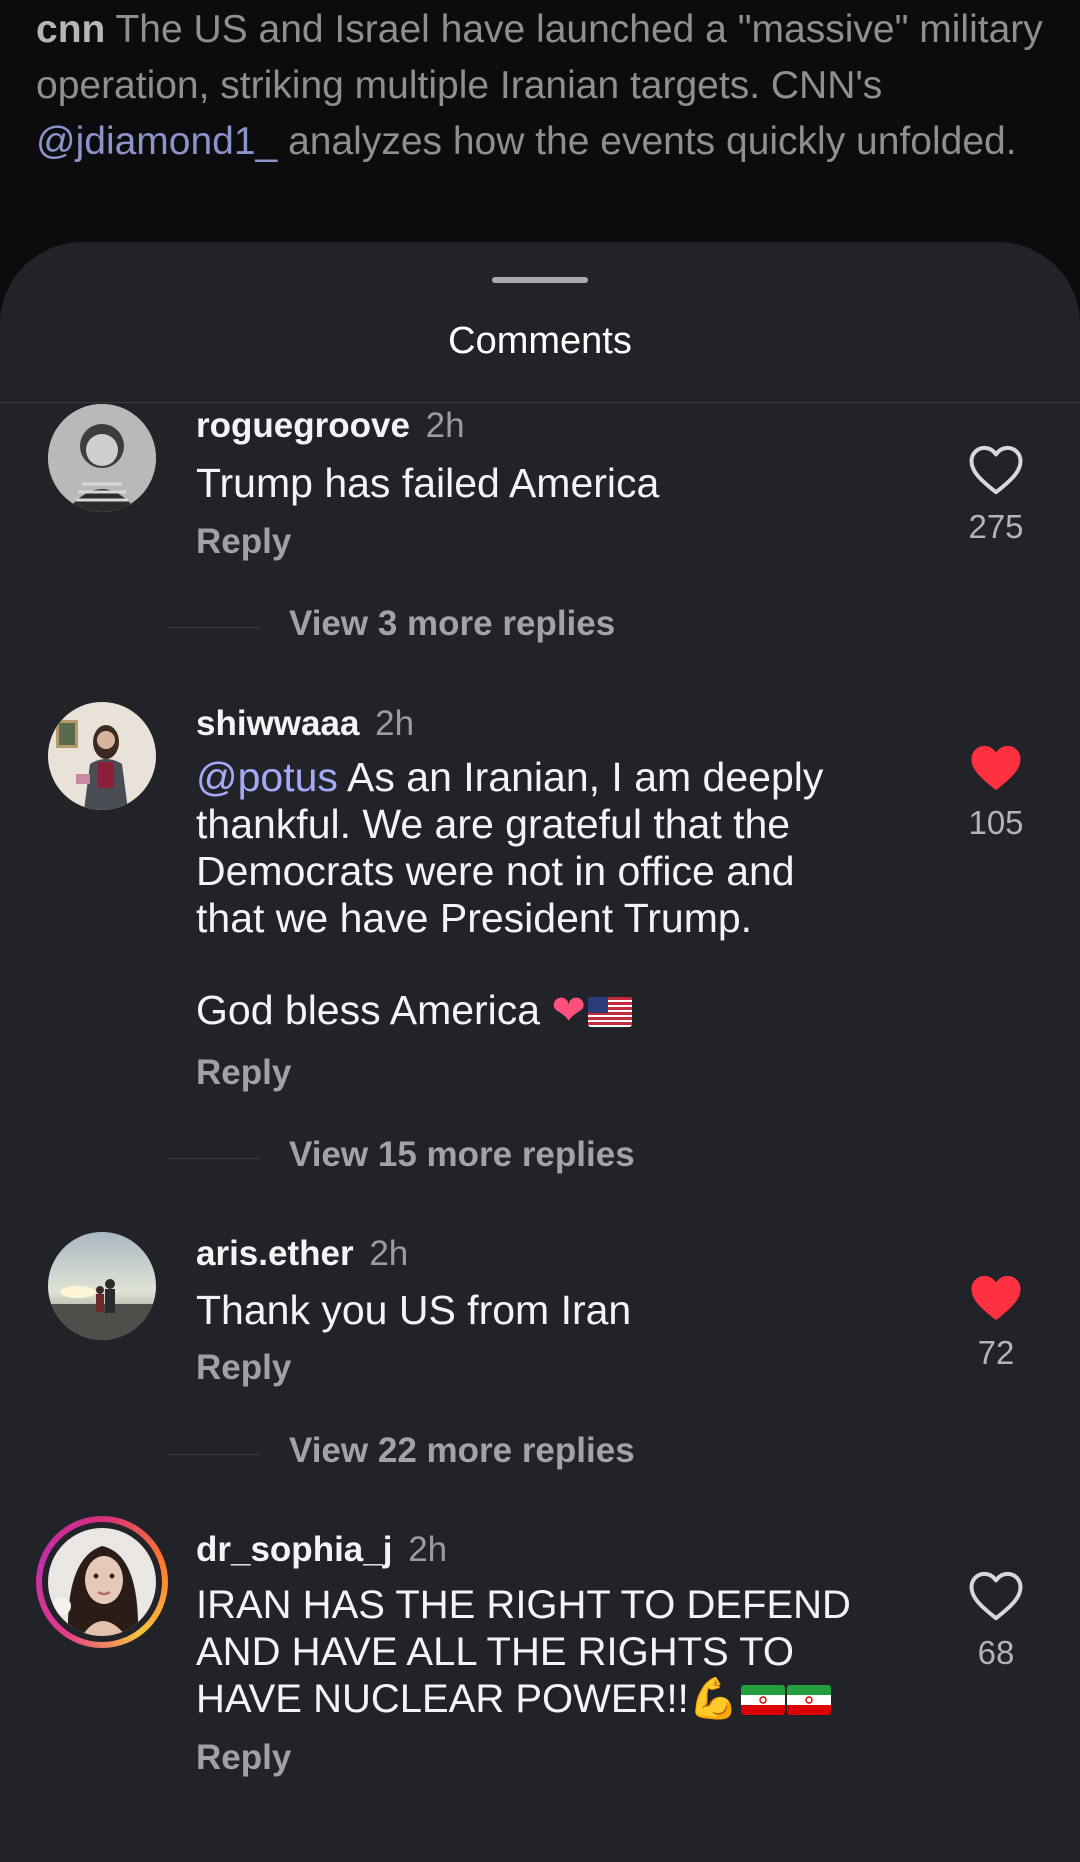  I want to click on comment-mention: @potus, so click(267, 777).